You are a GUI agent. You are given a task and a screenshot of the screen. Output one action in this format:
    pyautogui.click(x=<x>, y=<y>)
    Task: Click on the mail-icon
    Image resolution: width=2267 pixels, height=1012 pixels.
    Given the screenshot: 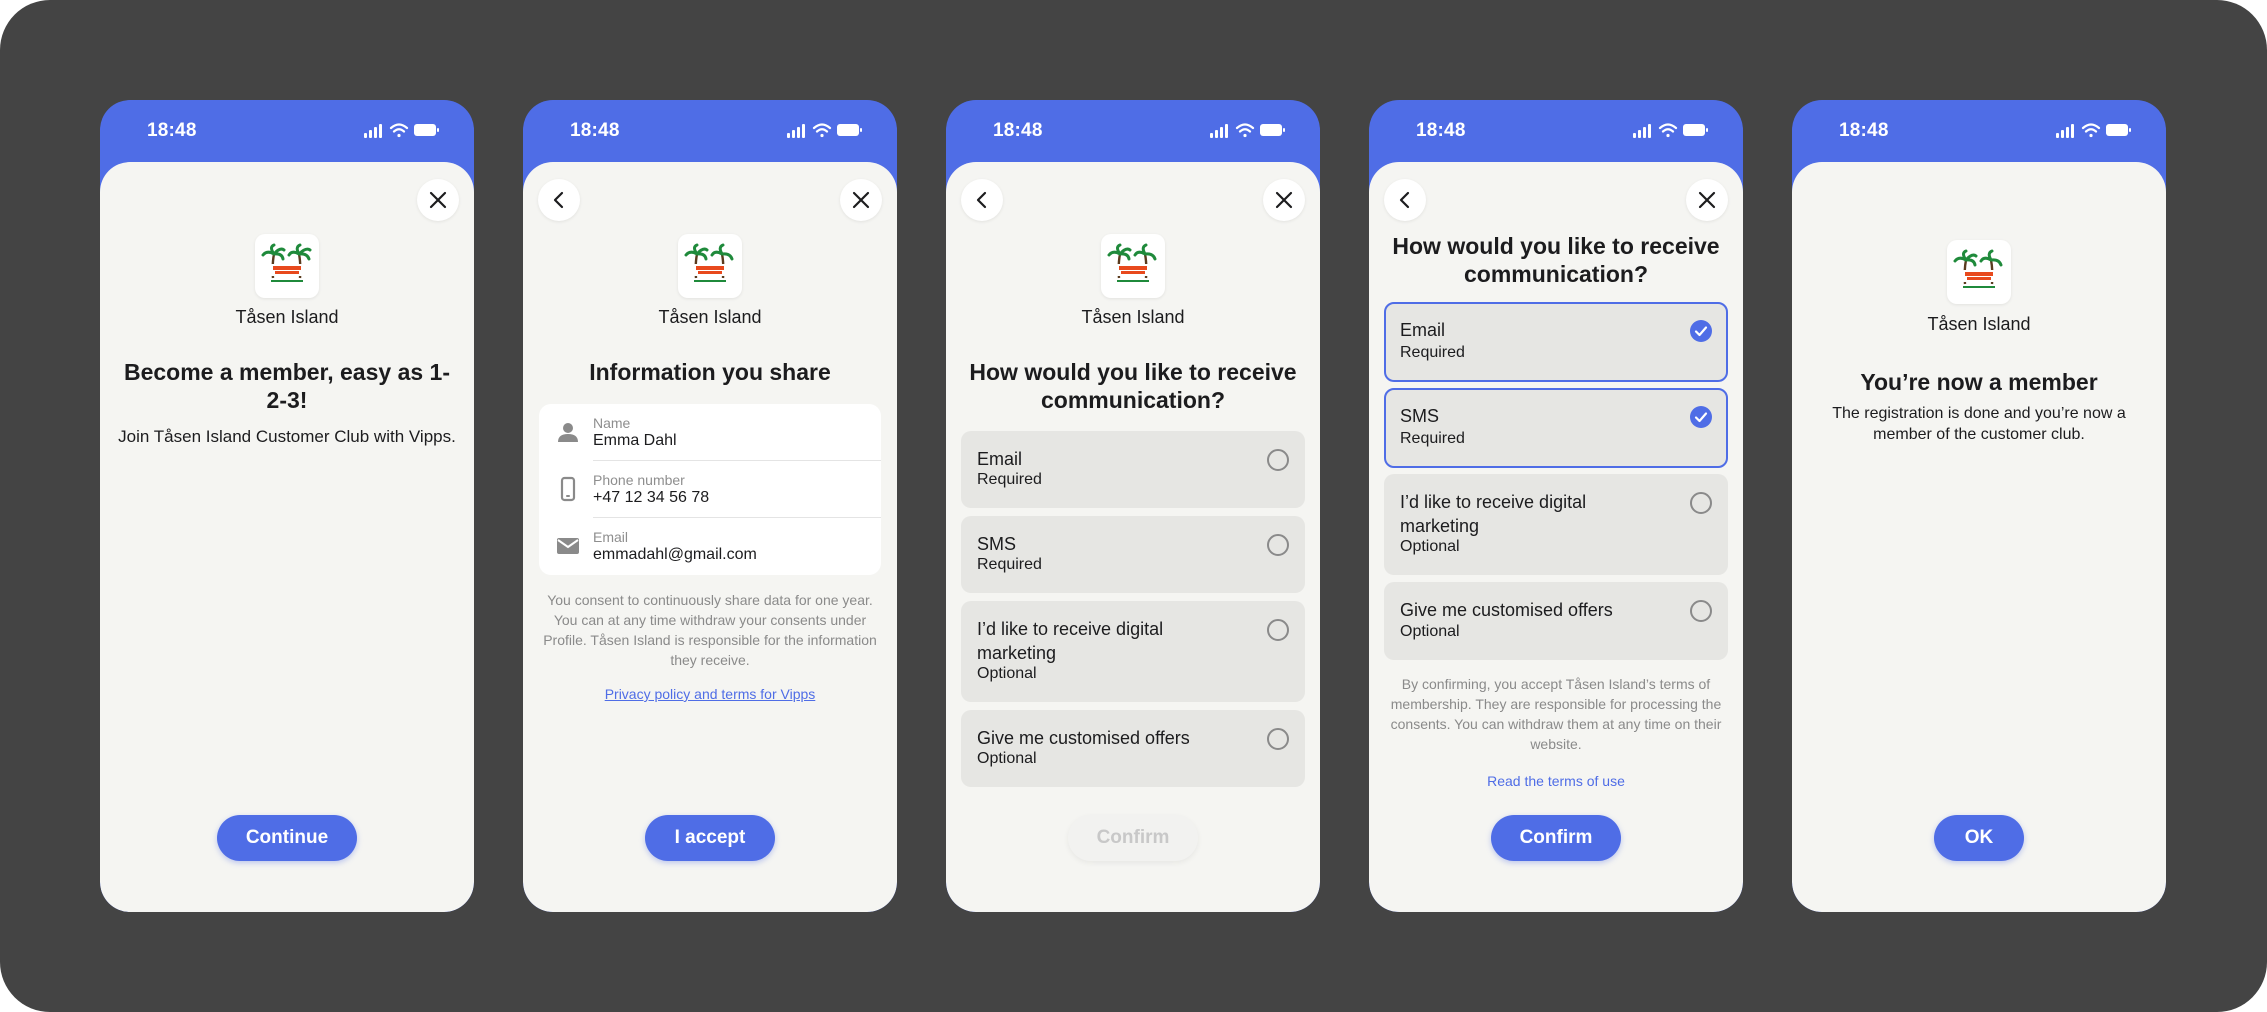 What is the action you would take?
    pyautogui.click(x=568, y=546)
    